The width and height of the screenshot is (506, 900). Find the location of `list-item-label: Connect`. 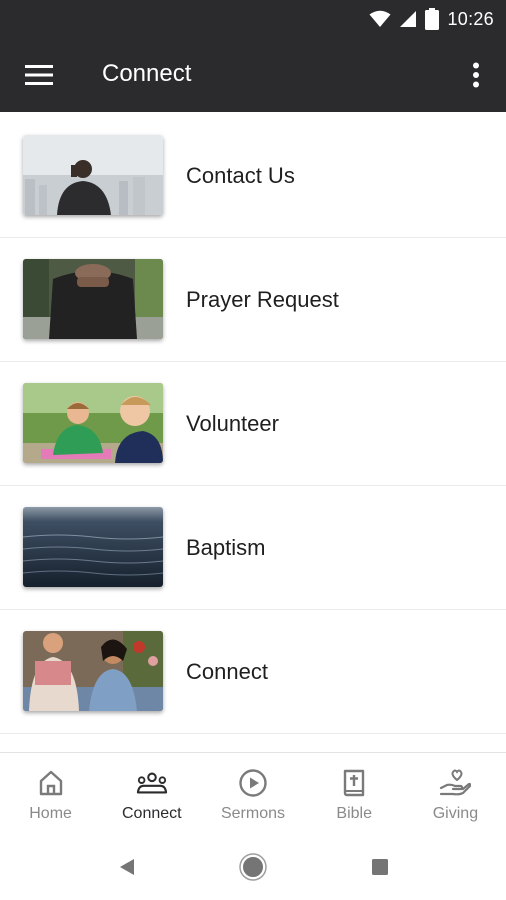

list-item-label: Connect is located at coordinates (227, 671).